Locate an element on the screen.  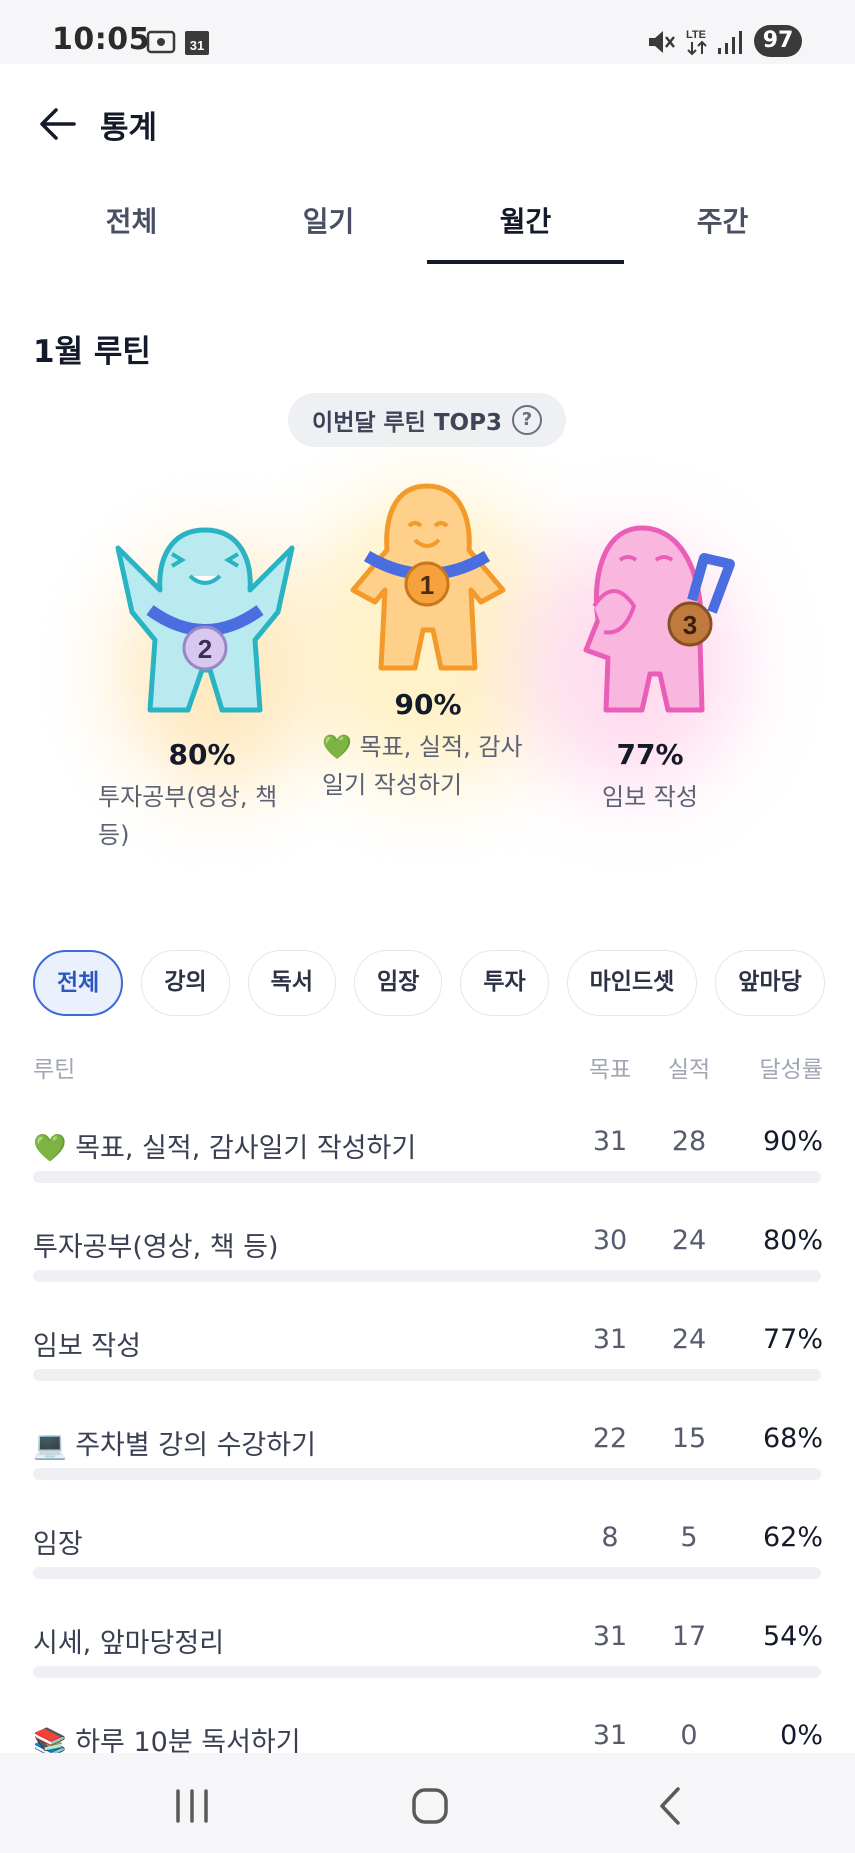
second-name-line2: 등) is located at coordinates (114, 835).